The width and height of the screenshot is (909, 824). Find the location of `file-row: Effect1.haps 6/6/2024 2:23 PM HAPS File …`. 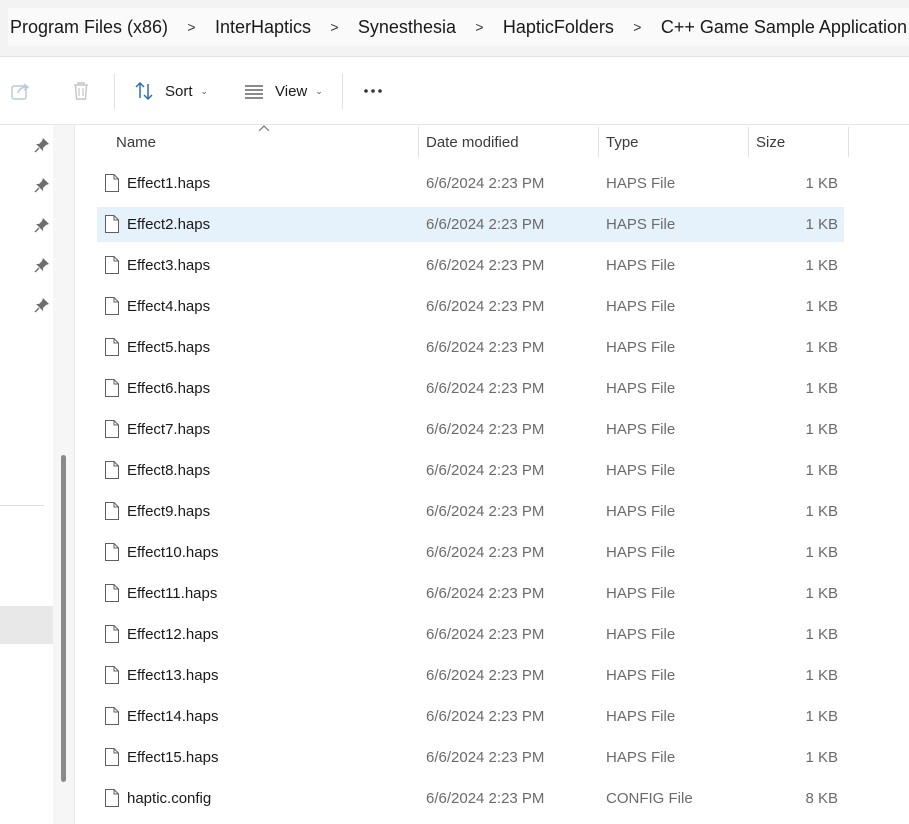

file-row: Effect1.haps 6/6/2024 2:23 PM HAPS File … is located at coordinates (470, 183).